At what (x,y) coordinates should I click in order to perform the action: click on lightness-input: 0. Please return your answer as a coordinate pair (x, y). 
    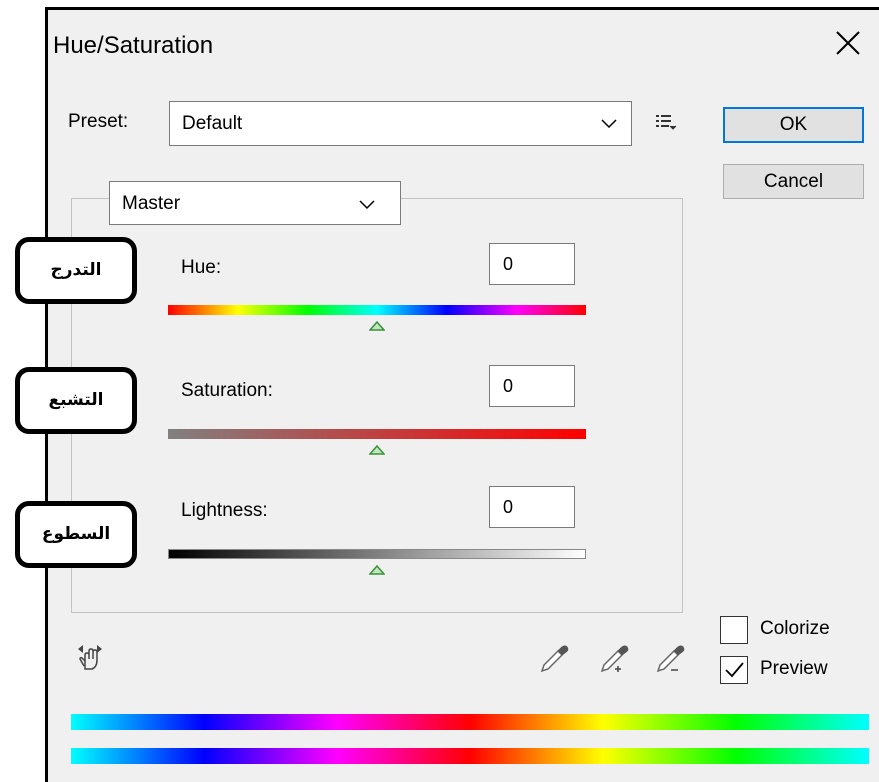
    Looking at the image, I should click on (532, 507).